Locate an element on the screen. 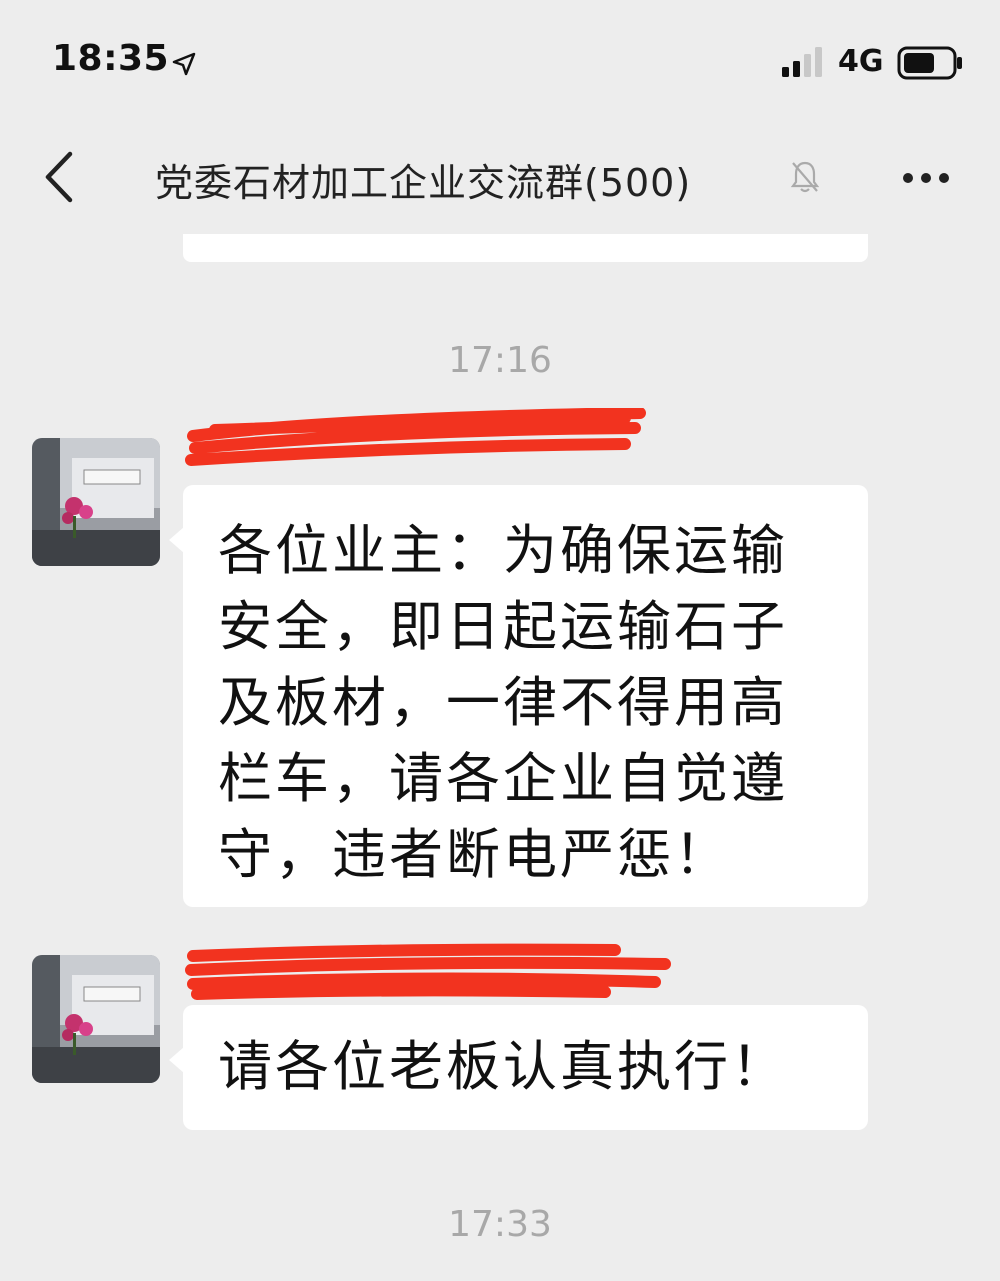 The image size is (1000, 1281). chat-title: 党委石材加工企业交流群(500) is located at coordinates (423, 183).